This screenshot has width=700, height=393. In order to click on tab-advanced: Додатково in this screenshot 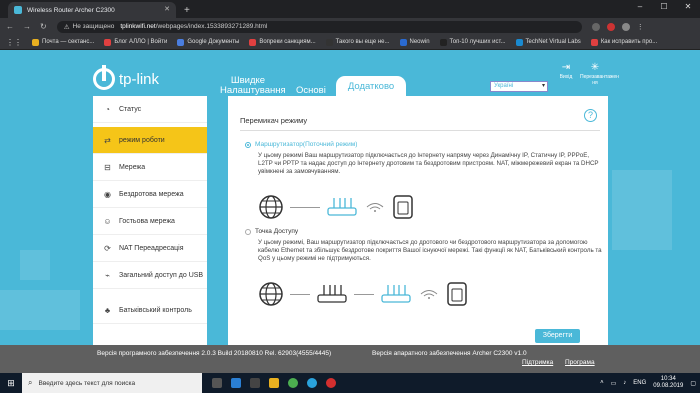, I will do `click(371, 86)`.